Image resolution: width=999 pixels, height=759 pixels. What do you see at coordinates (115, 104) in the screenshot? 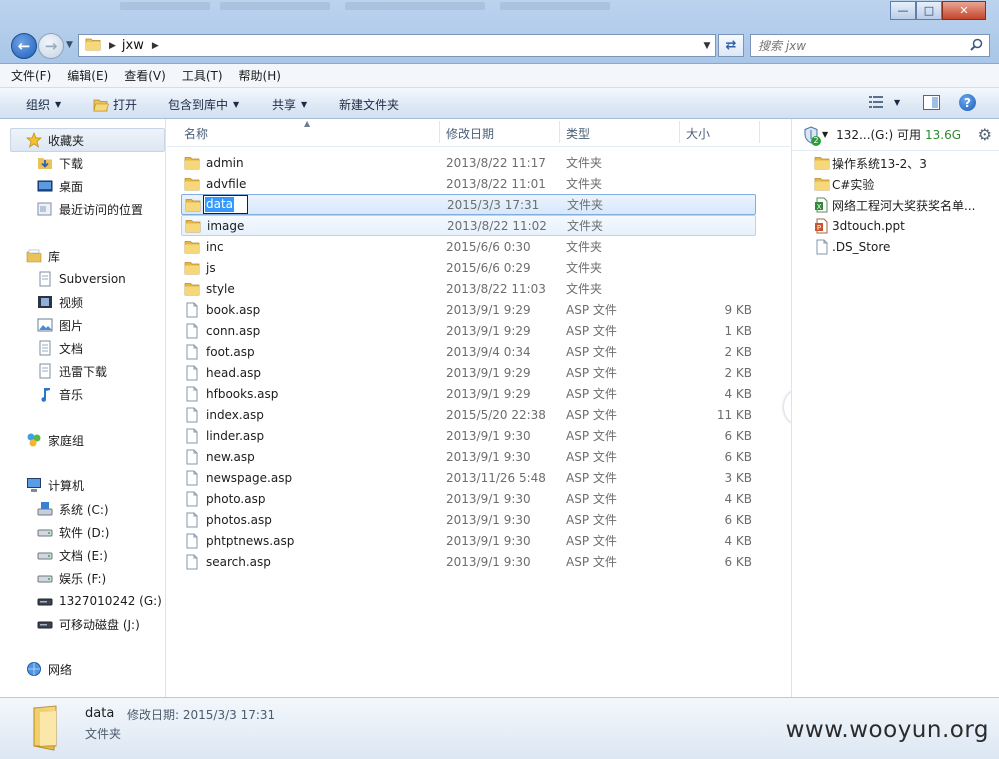
I see `open-button: 打开` at bounding box center [115, 104].